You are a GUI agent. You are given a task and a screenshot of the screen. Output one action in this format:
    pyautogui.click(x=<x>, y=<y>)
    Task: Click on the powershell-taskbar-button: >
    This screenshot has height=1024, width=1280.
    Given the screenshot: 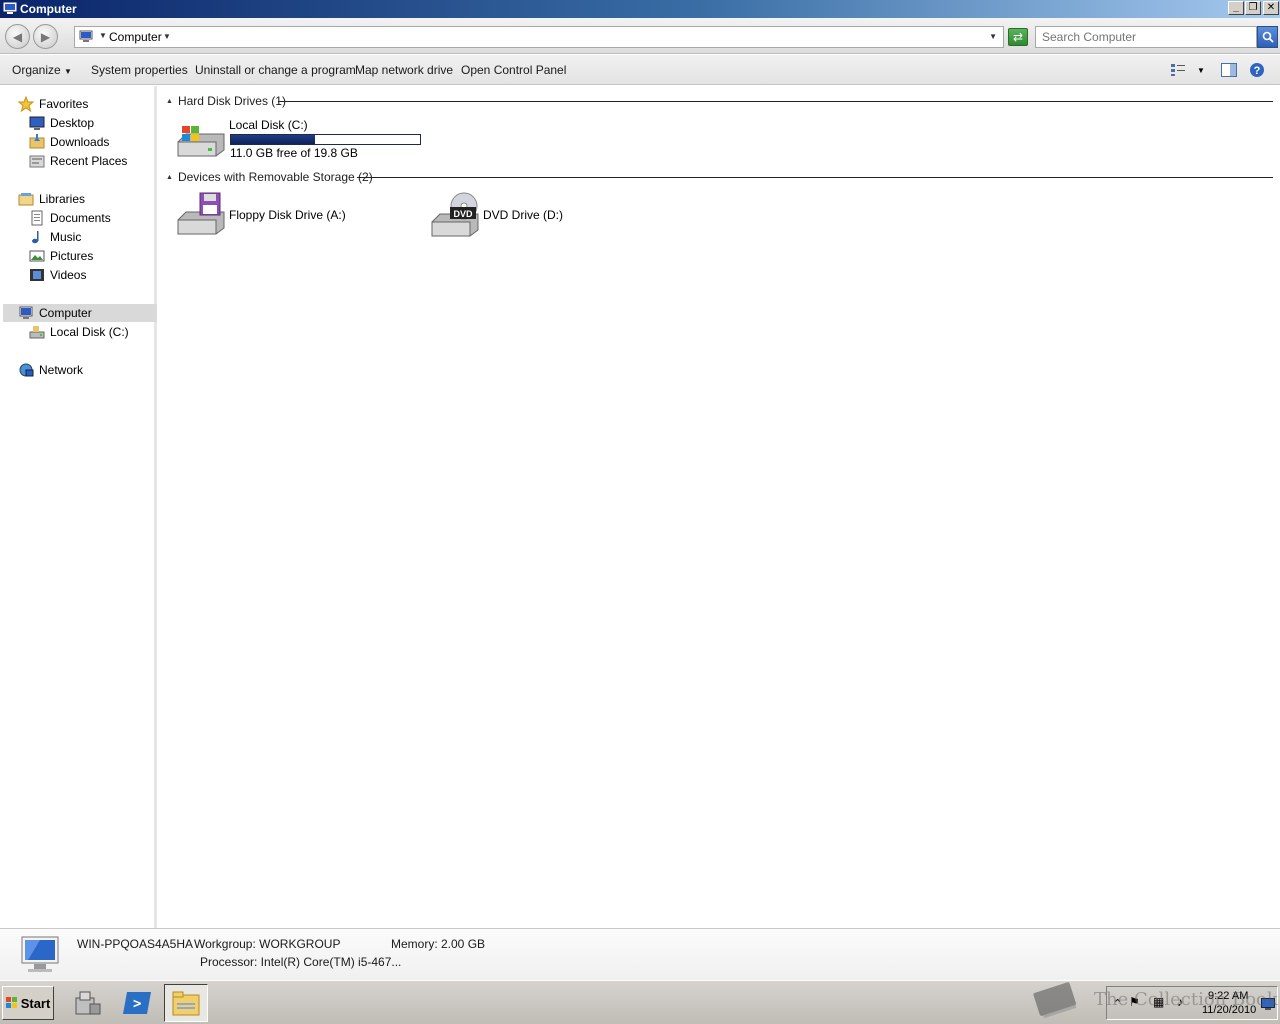 What is the action you would take?
    pyautogui.click(x=137, y=1003)
    